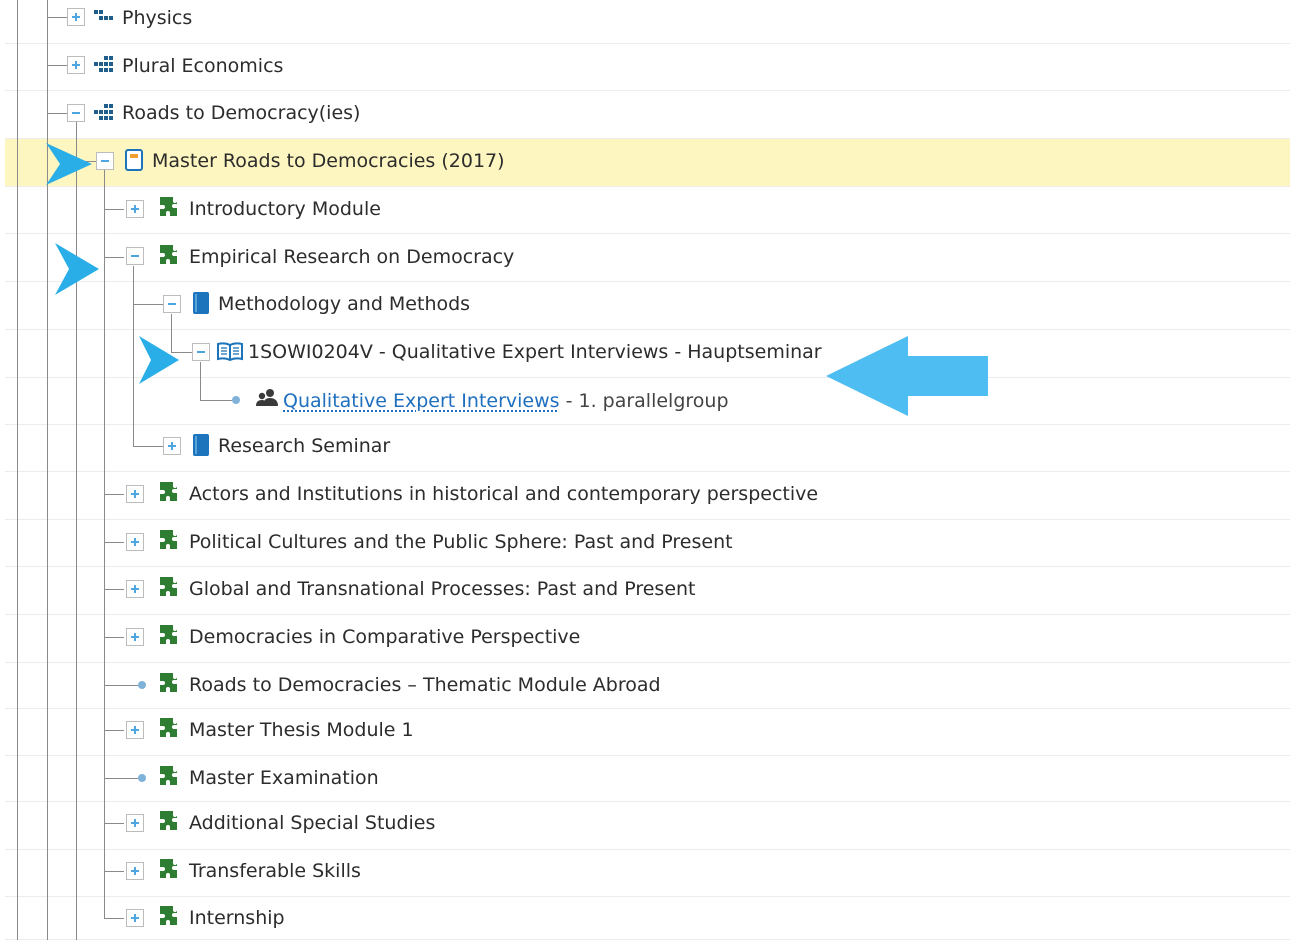  What do you see at coordinates (647, 22) in the screenshot?
I see `tree-row-physics` at bounding box center [647, 22].